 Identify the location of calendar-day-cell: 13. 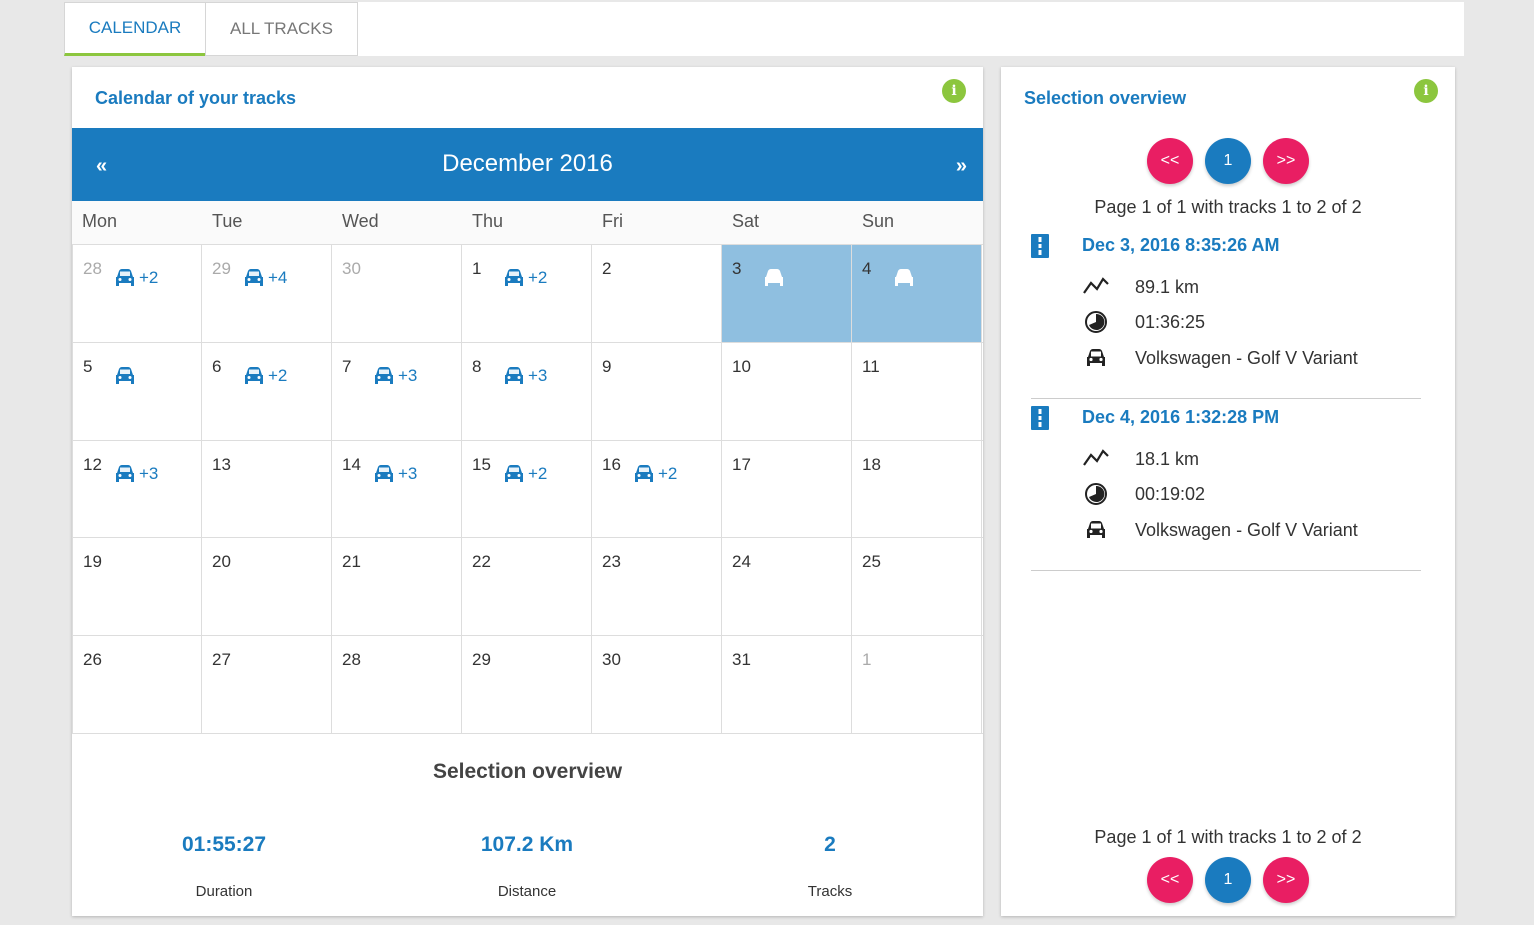
(267, 489).